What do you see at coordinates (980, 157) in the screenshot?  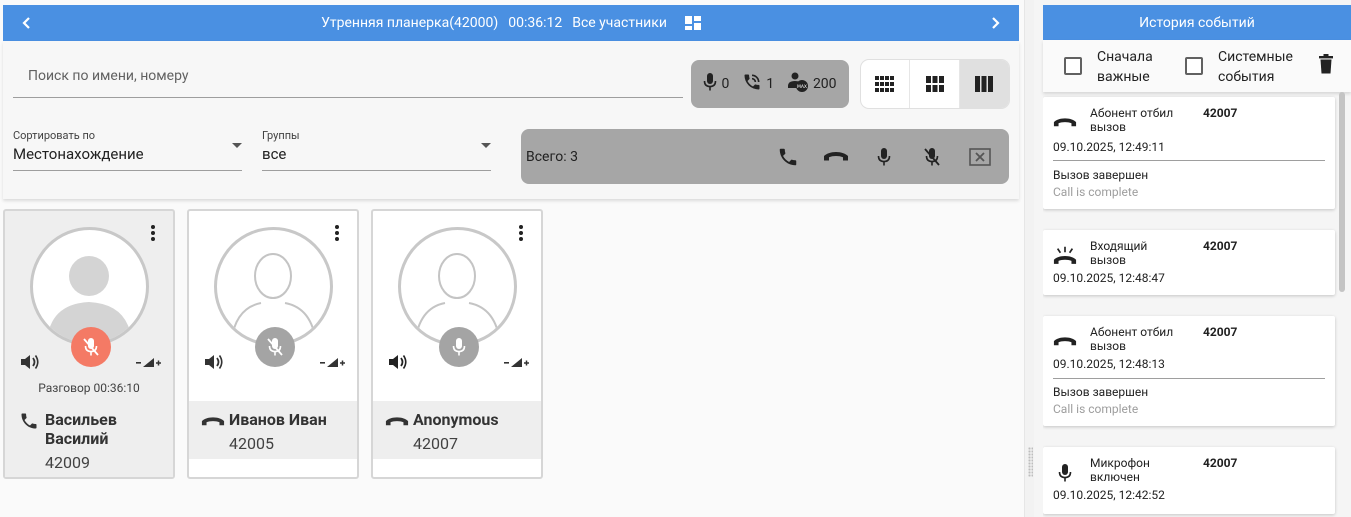 I see `remove-all-button` at bounding box center [980, 157].